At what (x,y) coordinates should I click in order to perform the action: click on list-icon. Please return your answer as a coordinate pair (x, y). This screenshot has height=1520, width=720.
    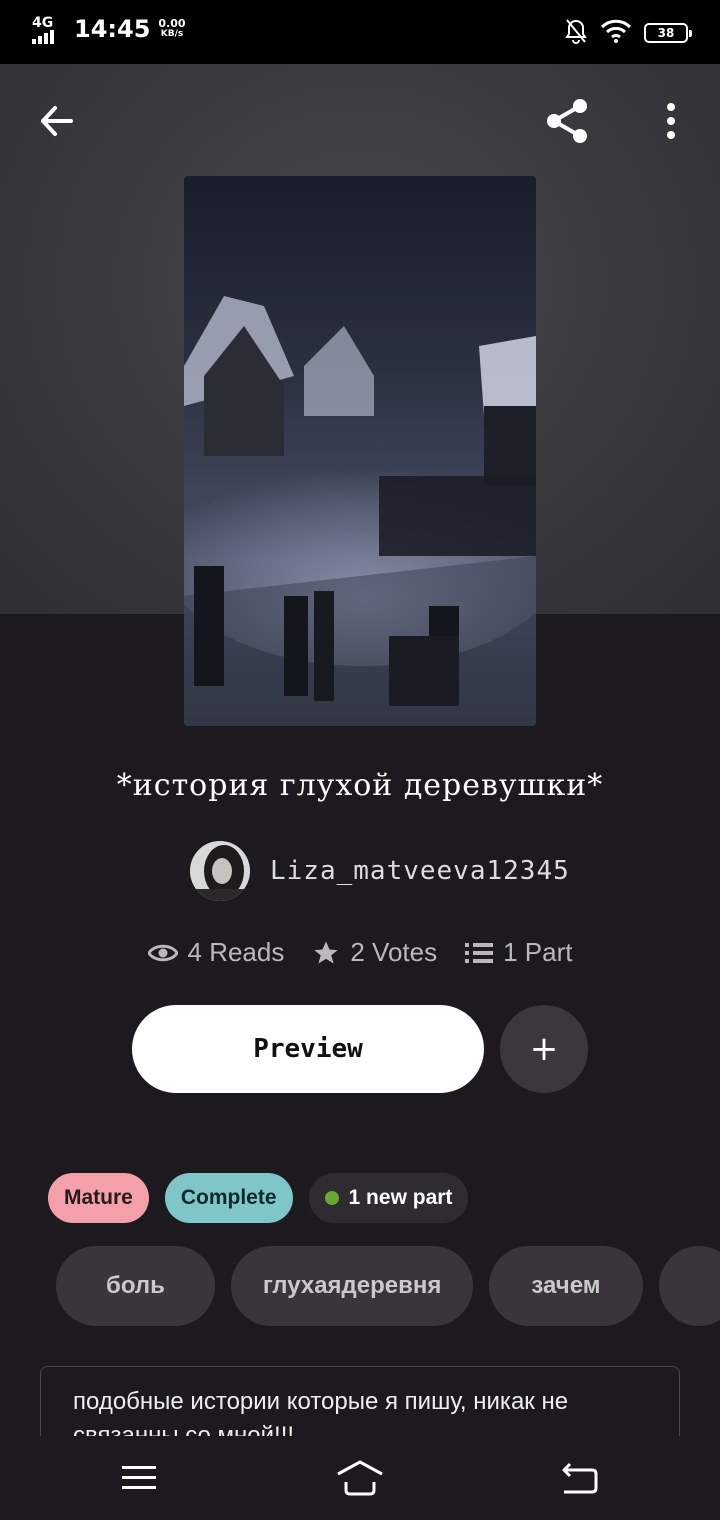
    Looking at the image, I should click on (479, 952).